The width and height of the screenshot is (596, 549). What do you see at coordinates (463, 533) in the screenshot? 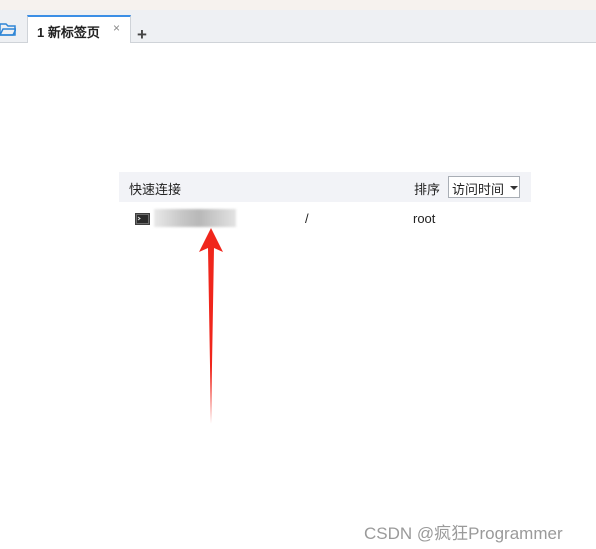
I see `watermark: CSDN @疯狂Programmer` at bounding box center [463, 533].